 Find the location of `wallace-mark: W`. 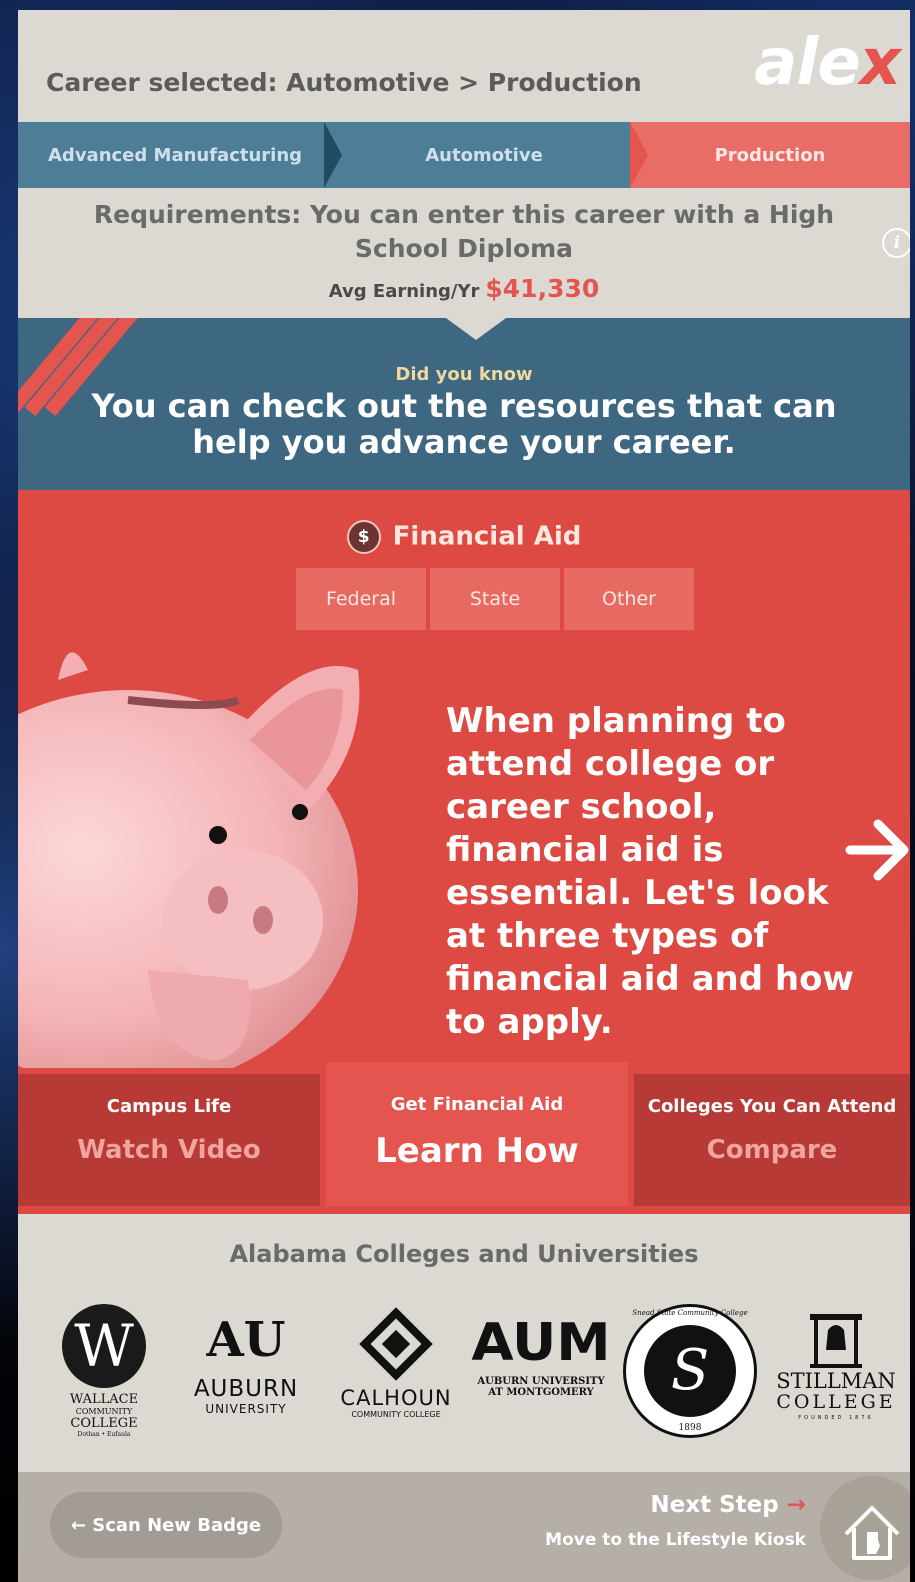

wallace-mark: W is located at coordinates (104, 1346).